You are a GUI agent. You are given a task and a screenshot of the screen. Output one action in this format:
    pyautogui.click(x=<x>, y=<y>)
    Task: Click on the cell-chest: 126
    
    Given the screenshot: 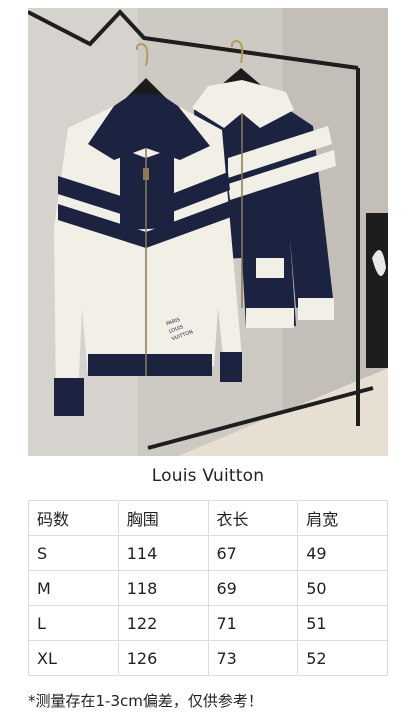 What is the action you would take?
    pyautogui.click(x=163, y=658)
    